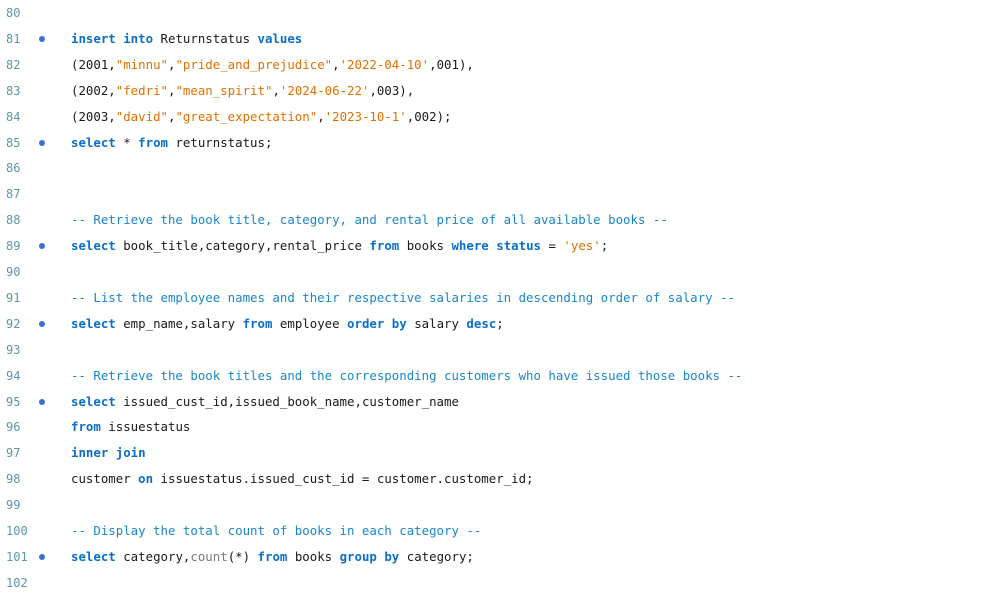 The width and height of the screenshot is (985, 595). What do you see at coordinates (93, 90) in the screenshot?
I see `code-token: (2002,` at bounding box center [93, 90].